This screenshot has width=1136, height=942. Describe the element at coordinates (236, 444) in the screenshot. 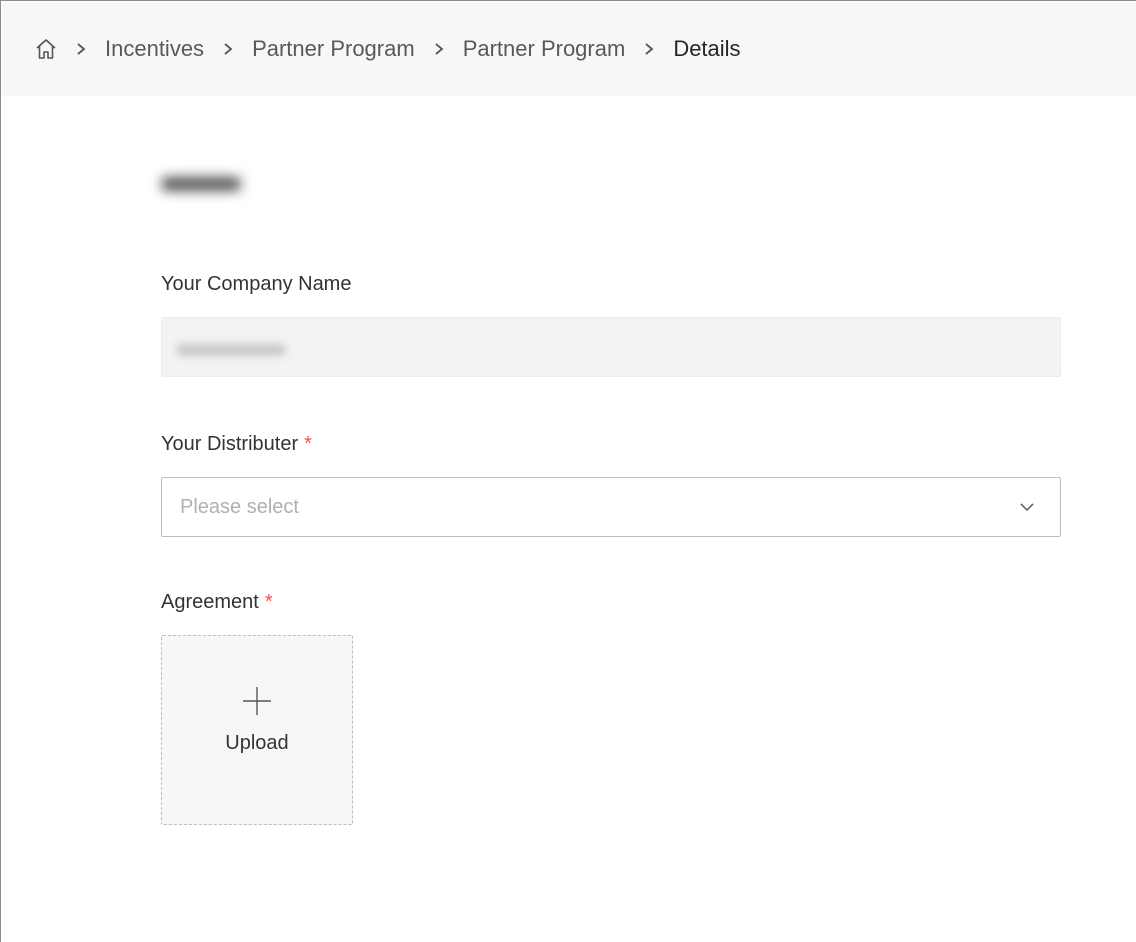

I see `distributer-label: Your Distributer *` at that location.